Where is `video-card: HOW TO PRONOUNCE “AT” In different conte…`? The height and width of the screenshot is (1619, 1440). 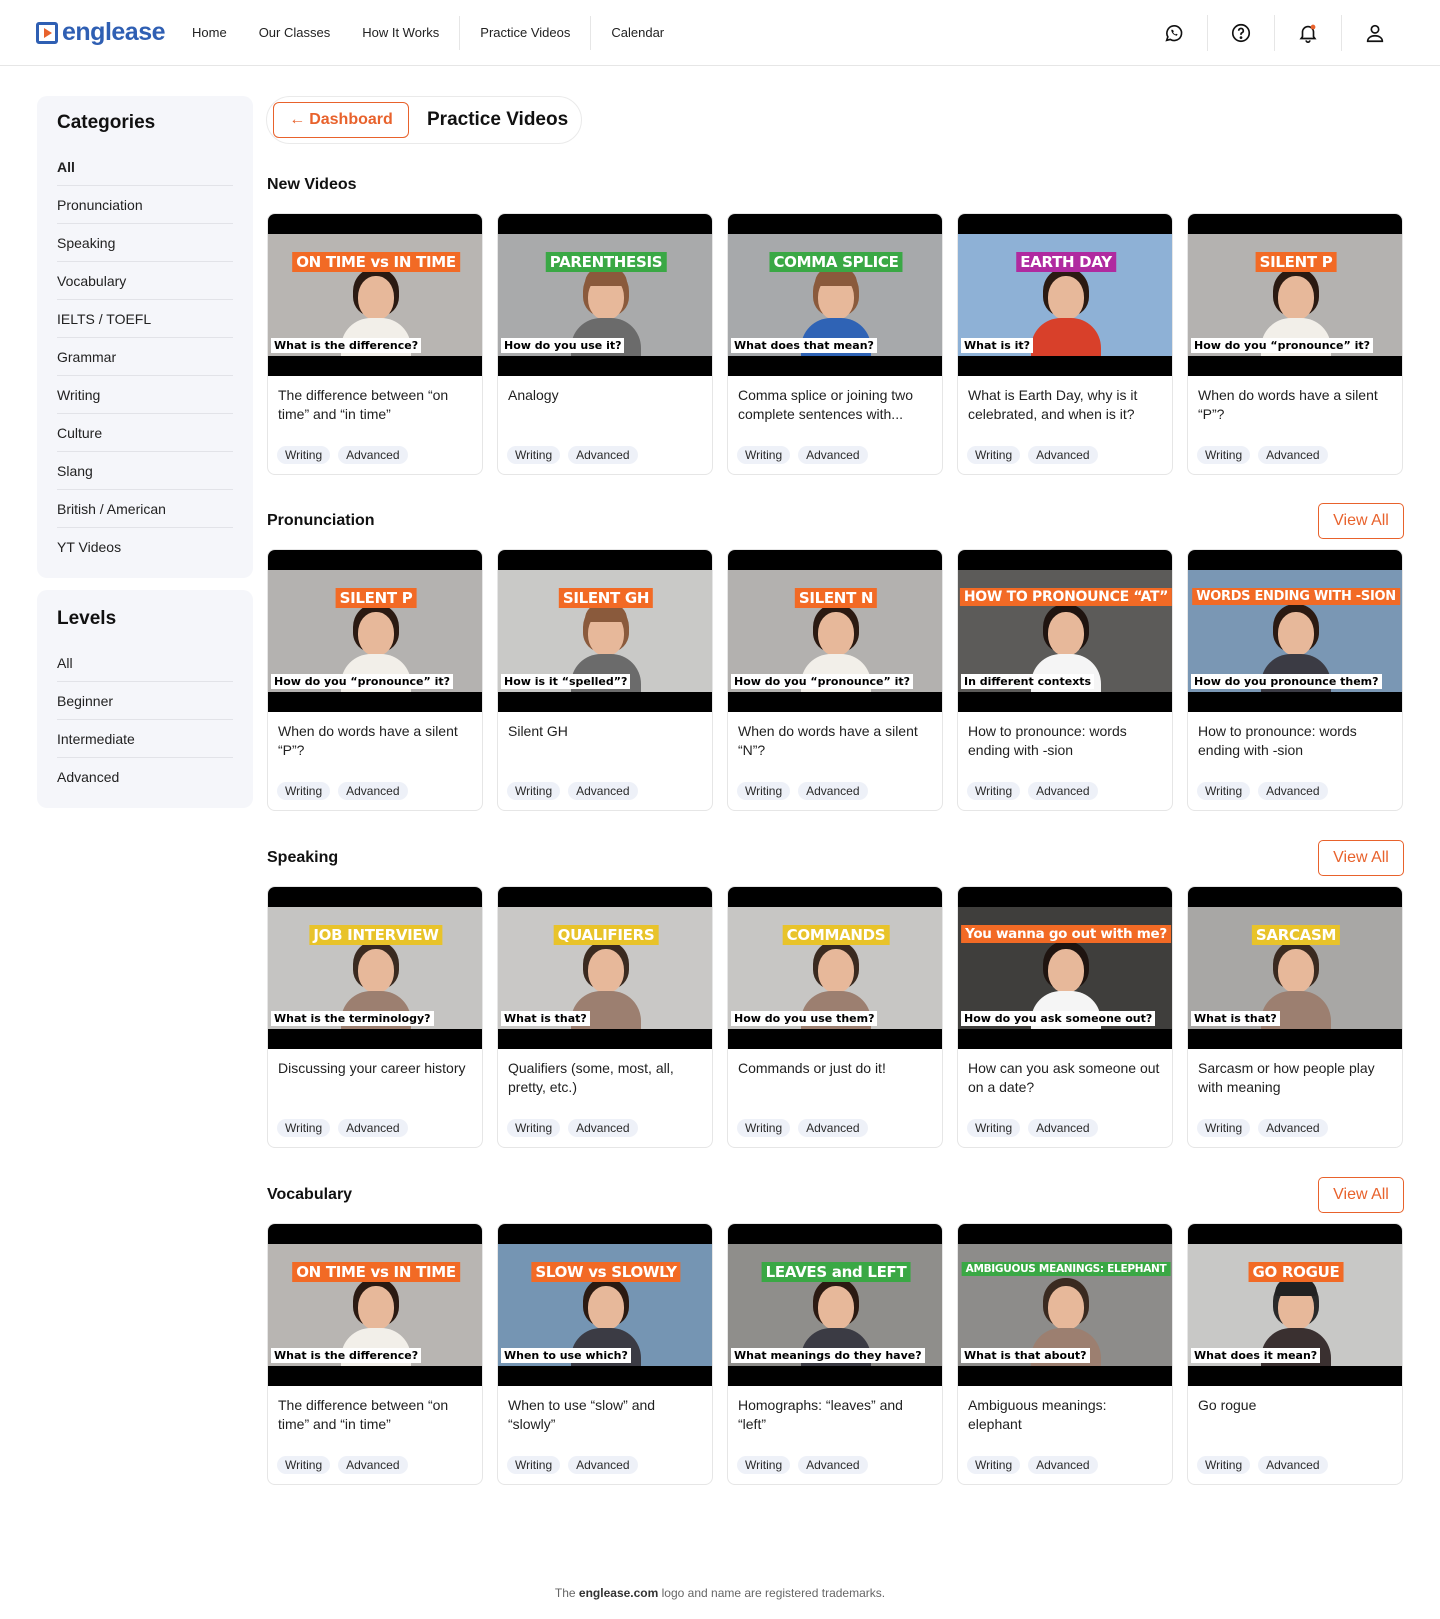 video-card: HOW TO PRONOUNCE “AT” In different conte… is located at coordinates (1065, 680).